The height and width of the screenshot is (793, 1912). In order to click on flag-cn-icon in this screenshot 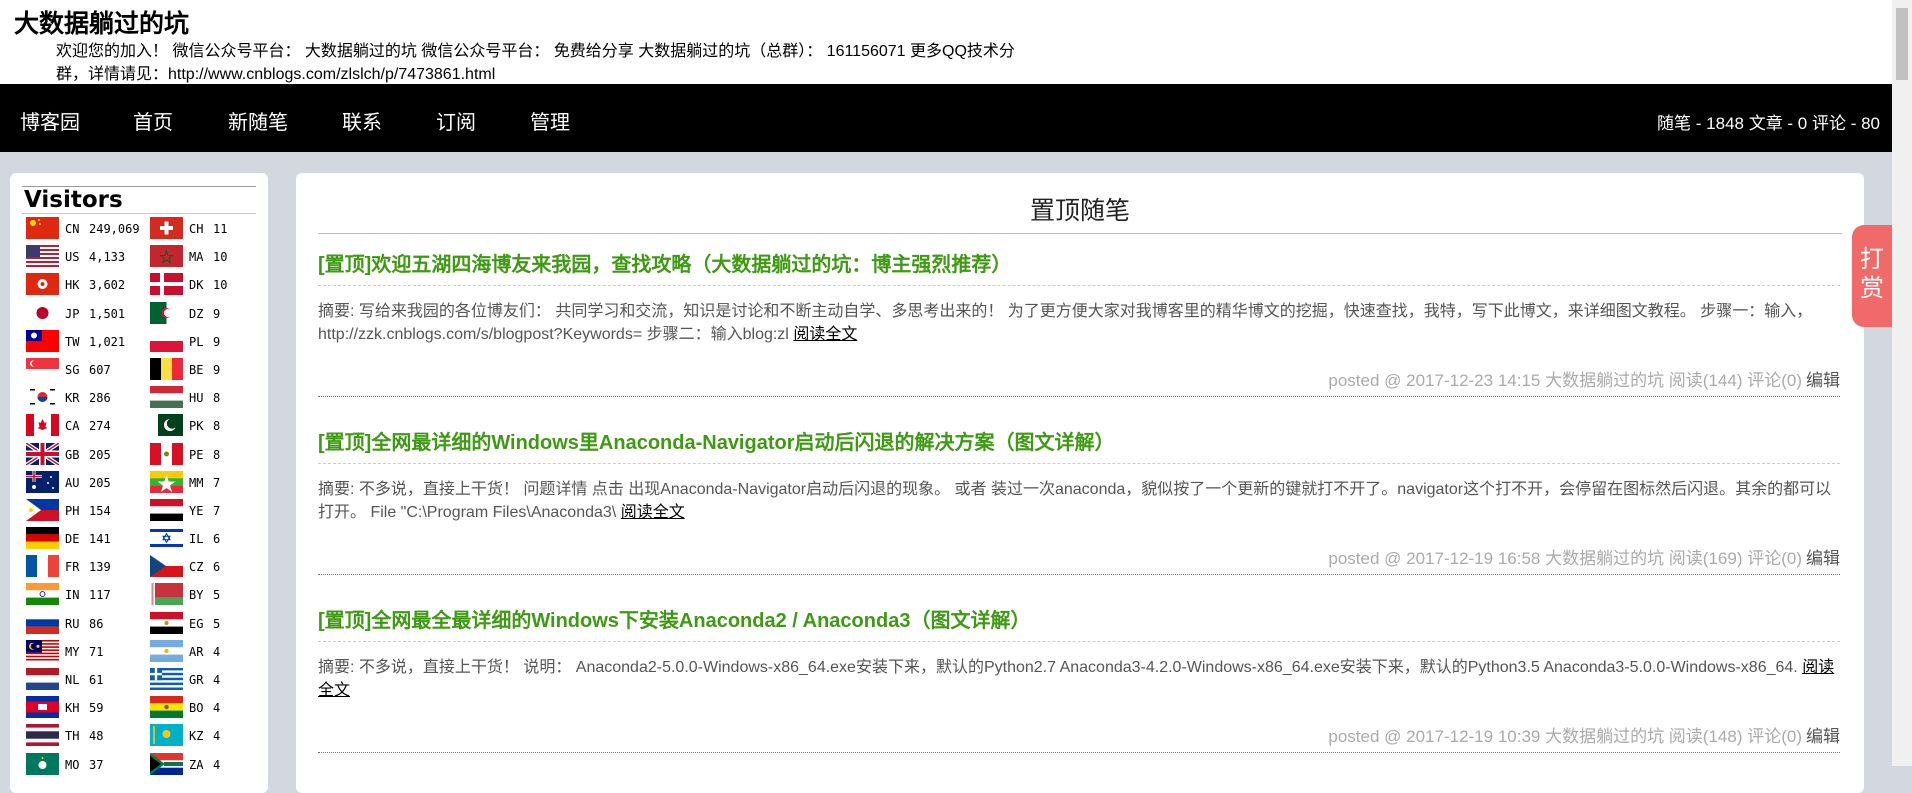, I will do `click(42, 228)`.